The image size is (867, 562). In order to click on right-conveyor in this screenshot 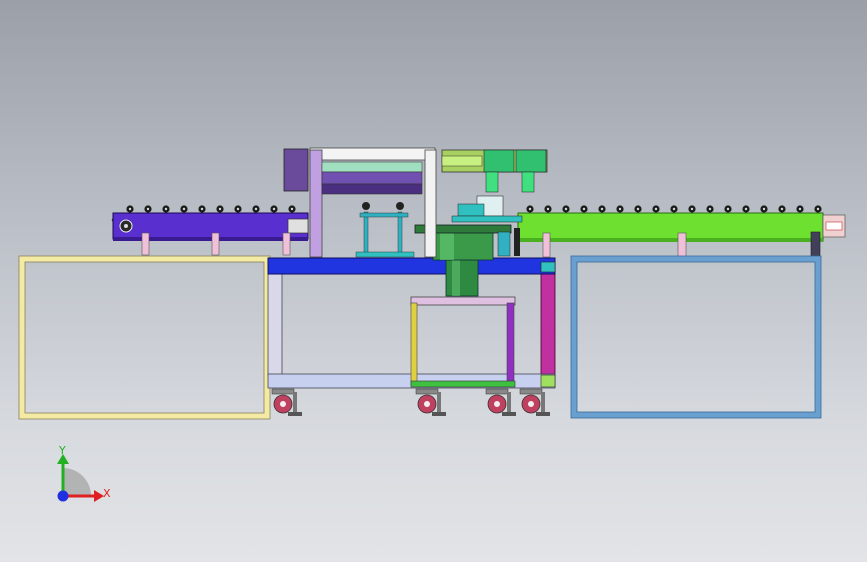, I will do `click(681, 231)`.